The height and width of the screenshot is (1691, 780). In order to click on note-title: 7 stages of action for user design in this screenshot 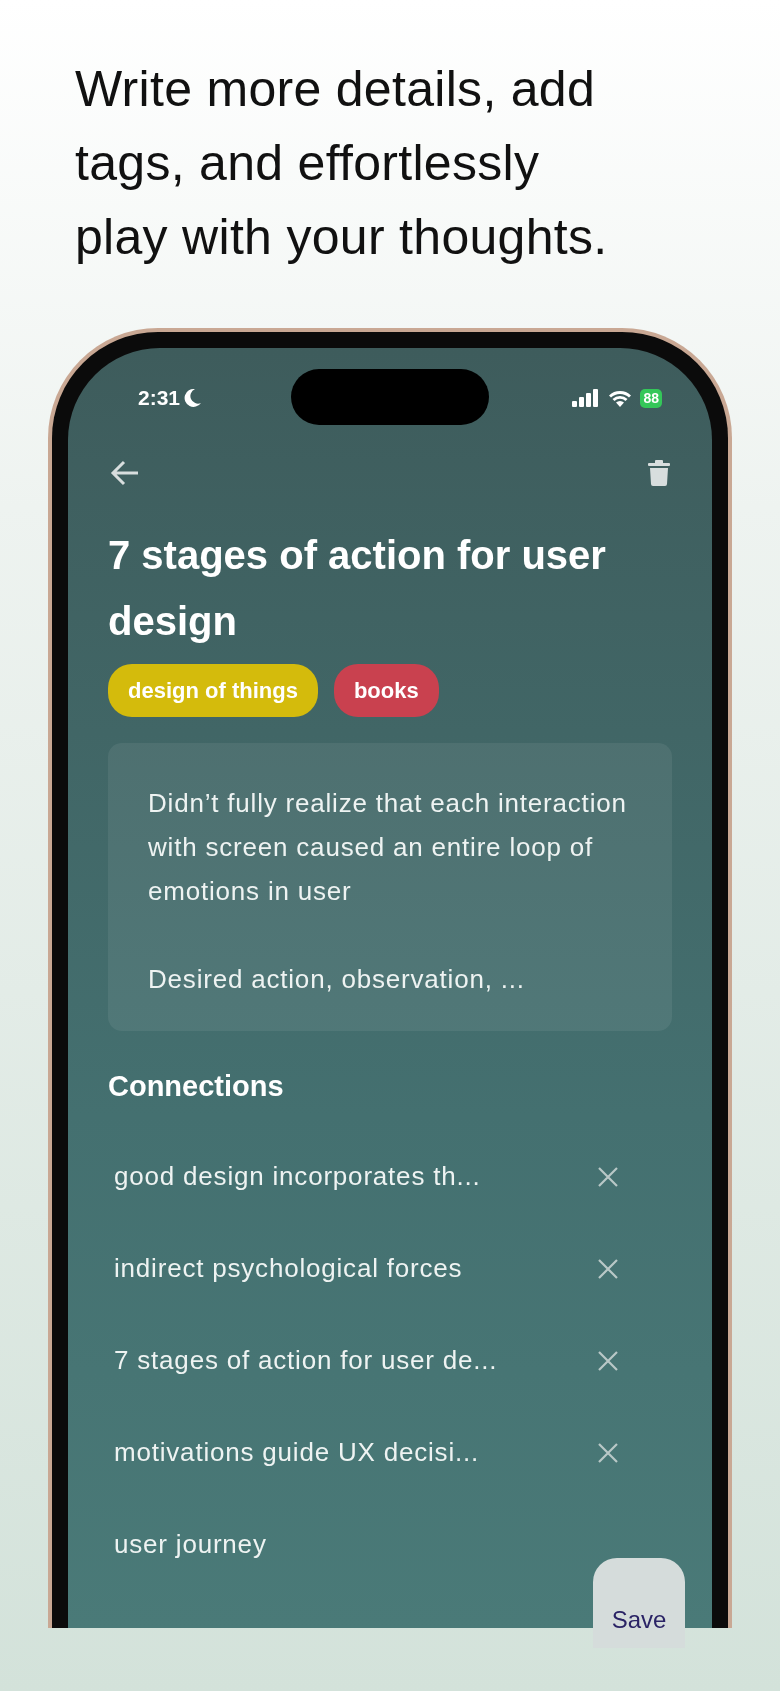, I will do `click(357, 588)`.